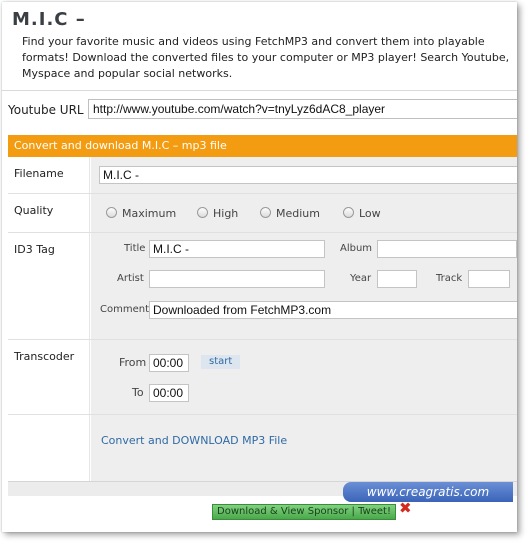 The height and width of the screenshot is (545, 530). What do you see at coordinates (202, 212) in the screenshot?
I see `quality-high-radio` at bounding box center [202, 212].